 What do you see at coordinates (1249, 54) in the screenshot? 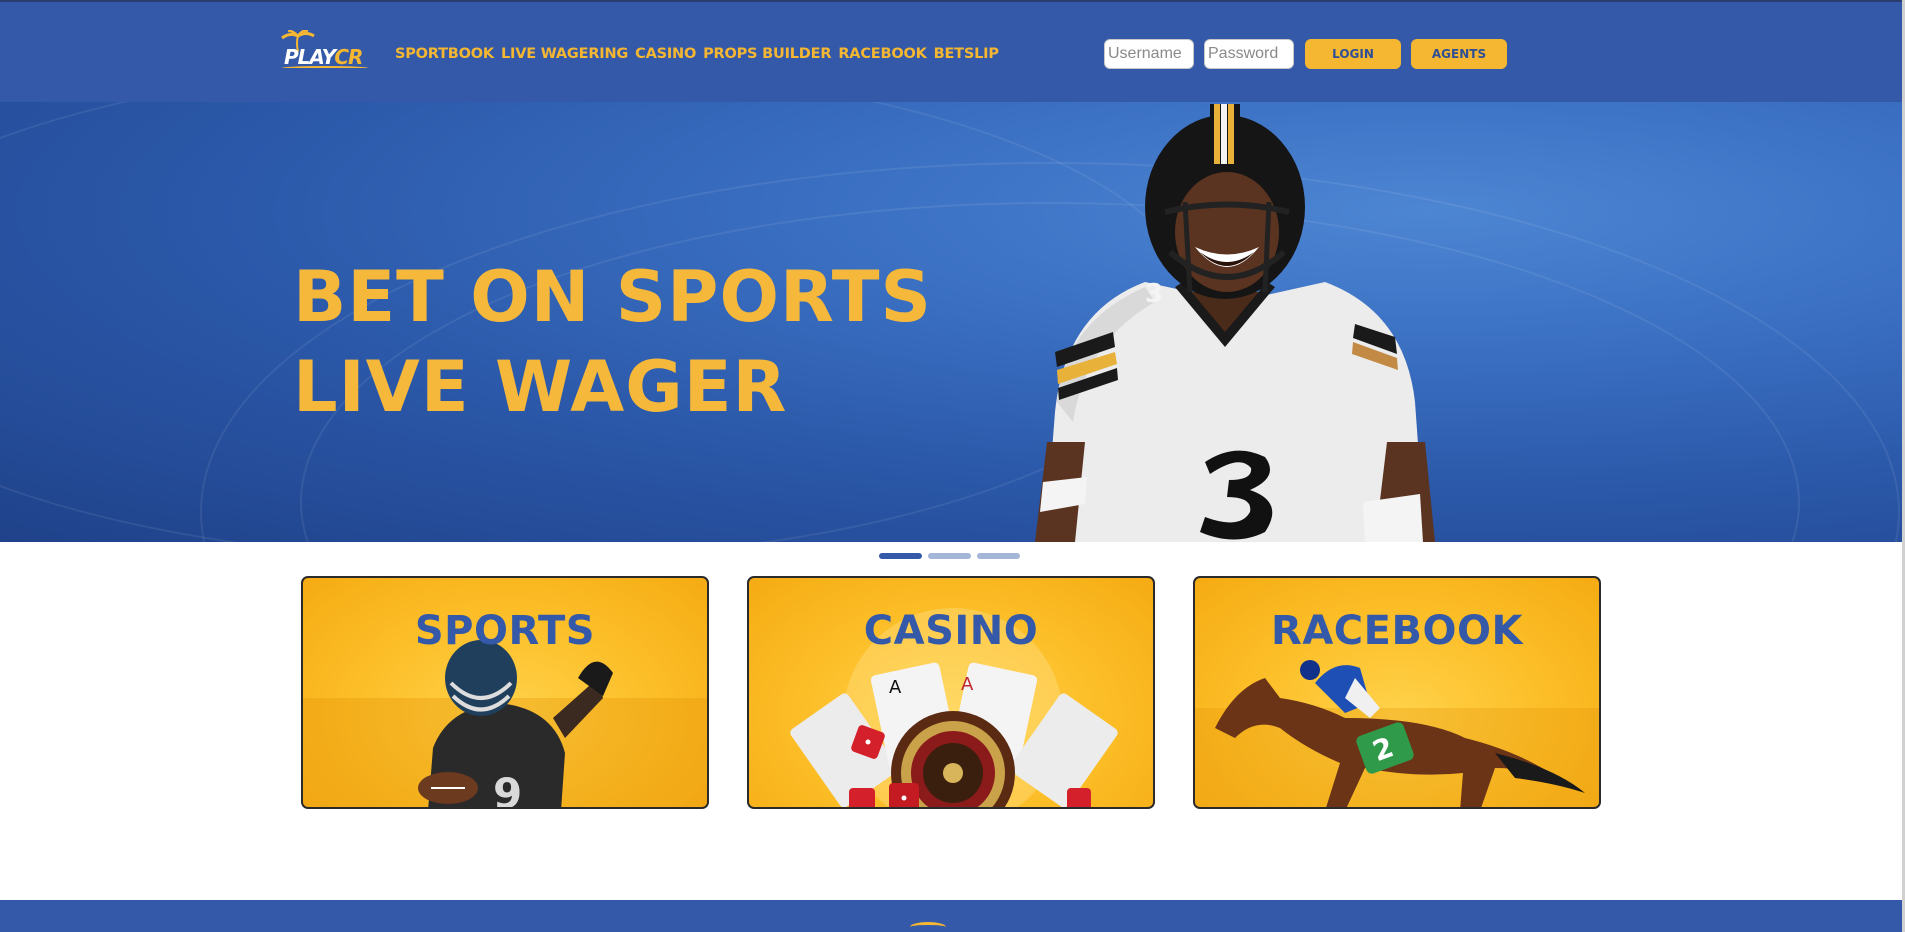
I see `password-input` at bounding box center [1249, 54].